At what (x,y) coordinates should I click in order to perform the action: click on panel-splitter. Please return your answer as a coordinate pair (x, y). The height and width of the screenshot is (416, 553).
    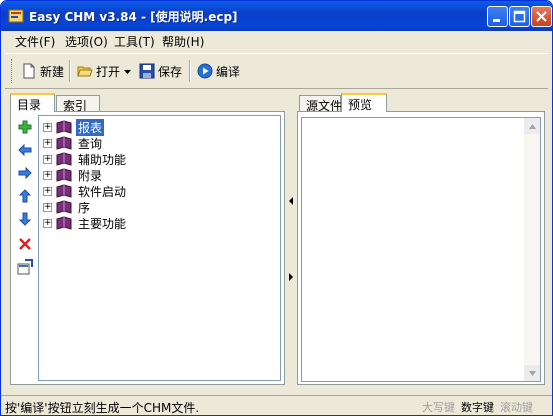
    Looking at the image, I should click on (291, 239).